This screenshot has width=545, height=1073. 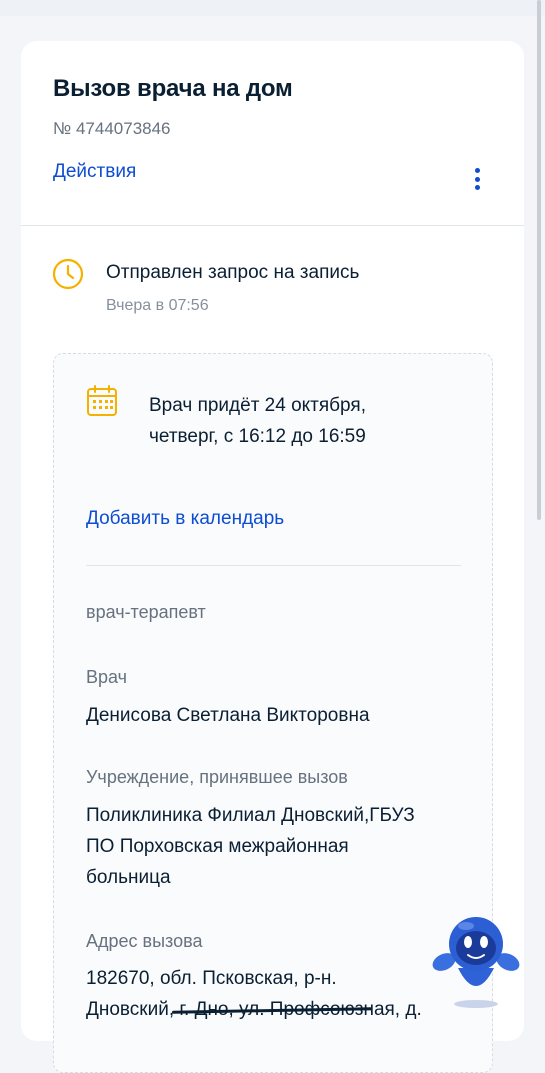 I want to click on more-menu-icon, so click(x=477, y=179).